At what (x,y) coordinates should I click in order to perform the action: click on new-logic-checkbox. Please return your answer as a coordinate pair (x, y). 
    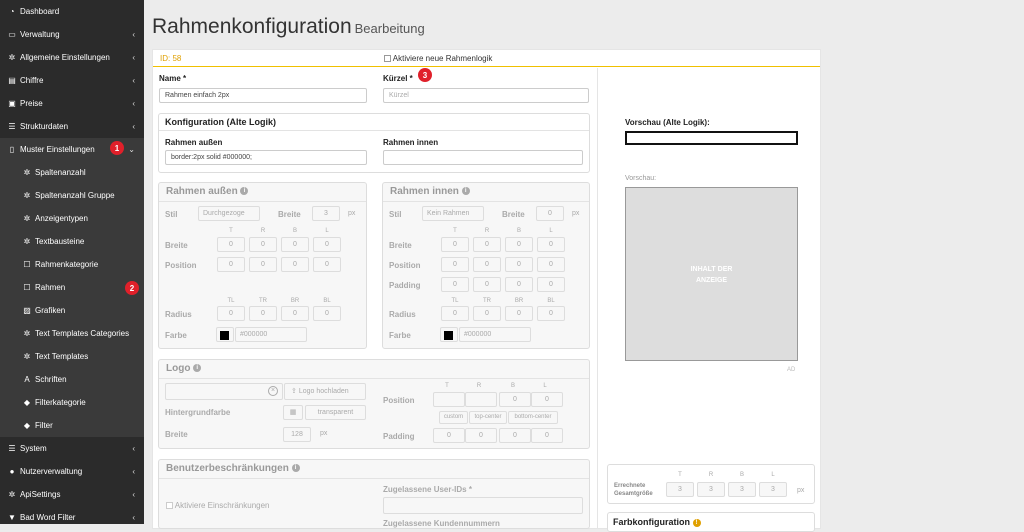
    Looking at the image, I should click on (387, 59).